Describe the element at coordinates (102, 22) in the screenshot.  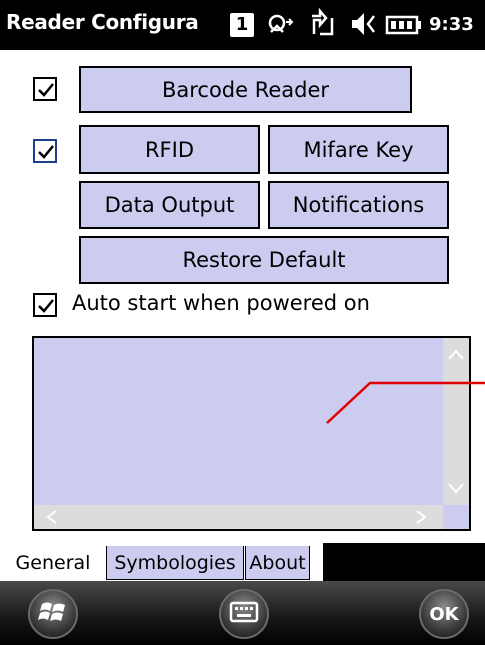
I see `window-title: Reader Configura` at that location.